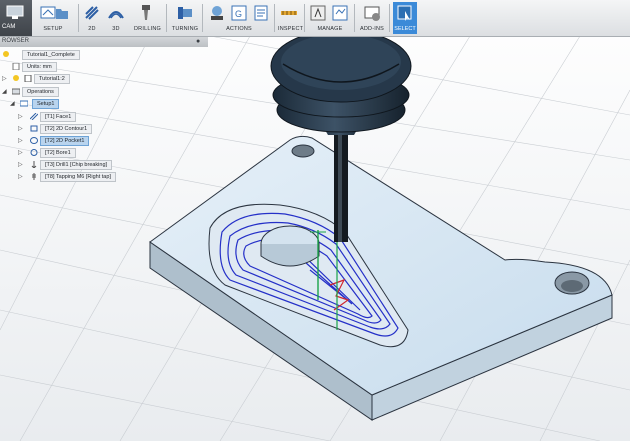  I want to click on 2d-label: 2D, so click(92, 29).